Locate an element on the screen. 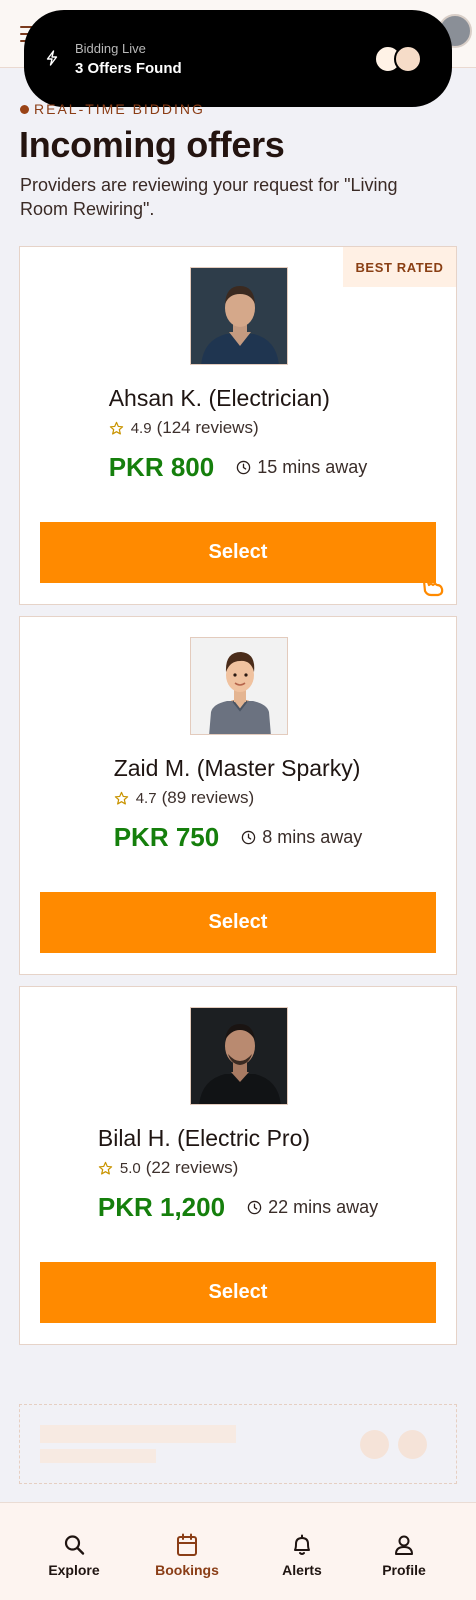 The height and width of the screenshot is (1600, 476). nav-label: Profile is located at coordinates (404, 1570).